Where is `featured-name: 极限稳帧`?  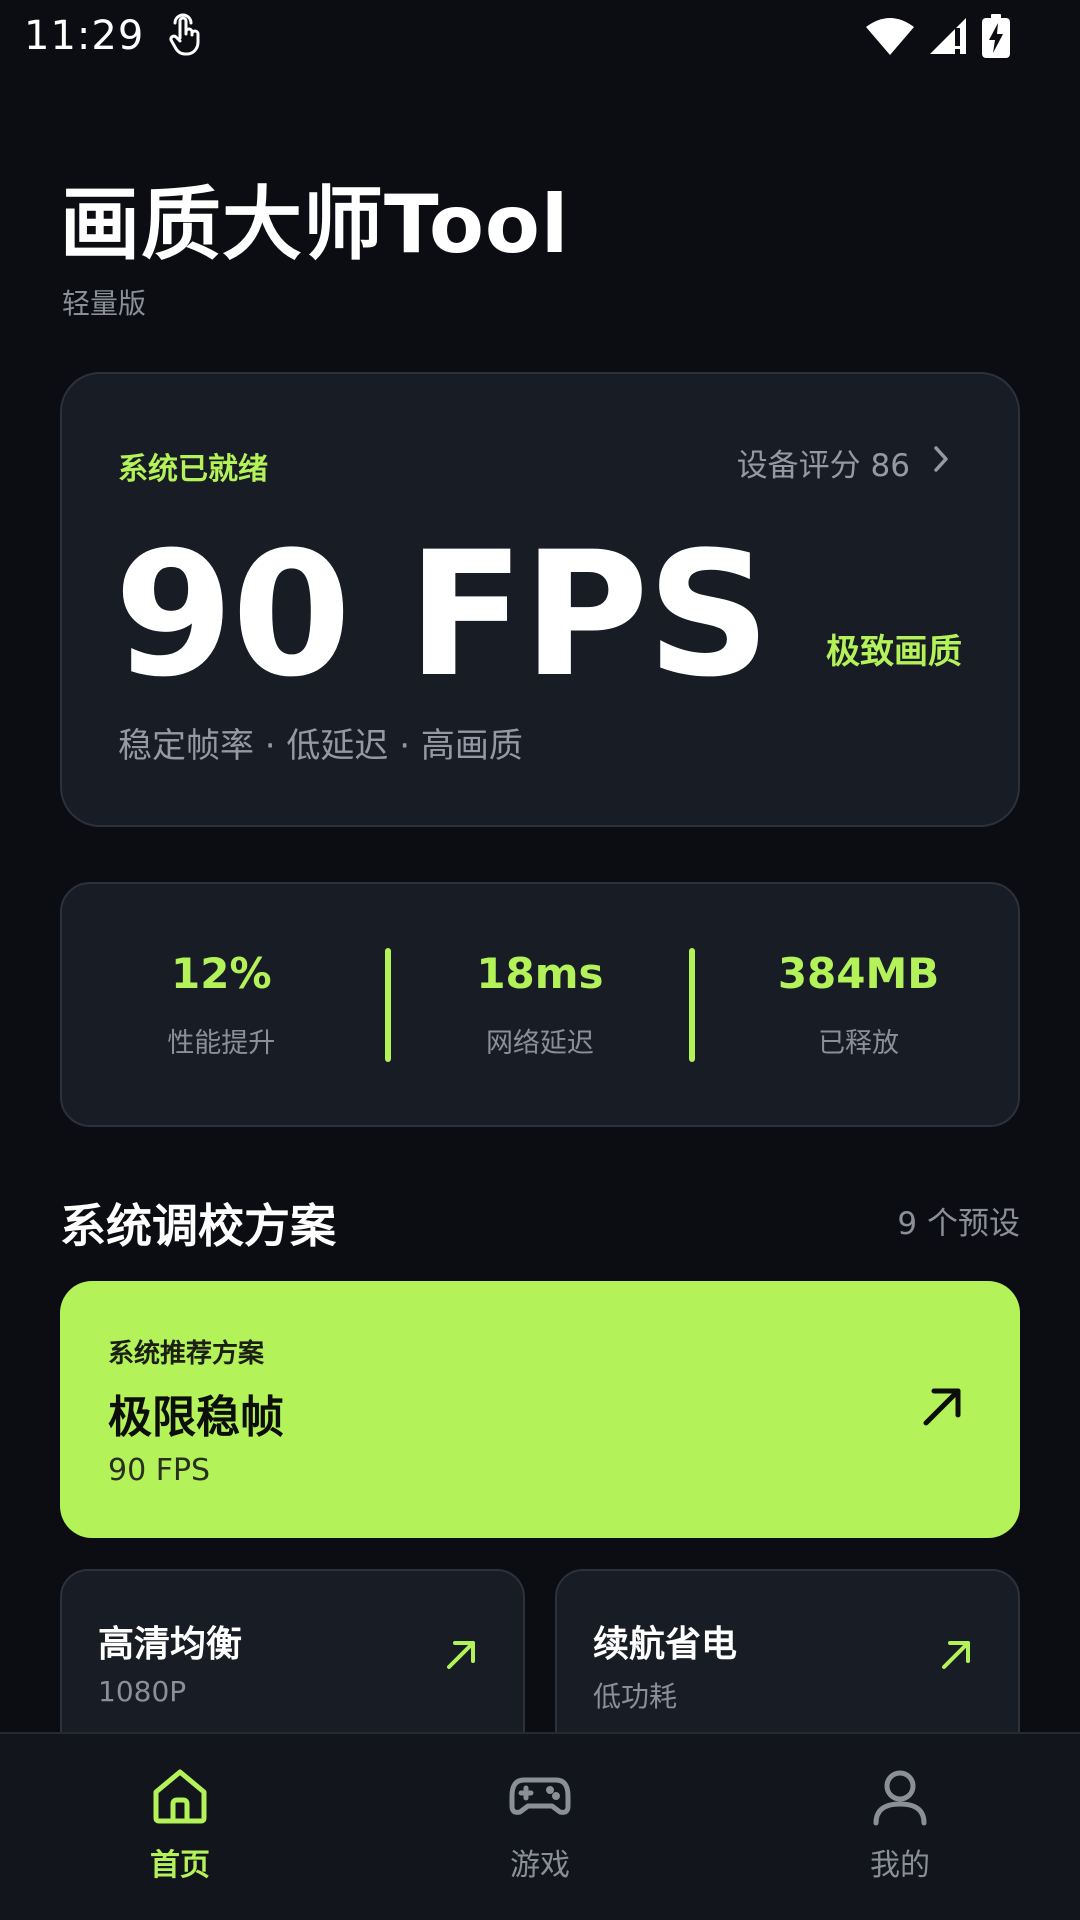 featured-name: 极限稳帧 is located at coordinates (196, 1417).